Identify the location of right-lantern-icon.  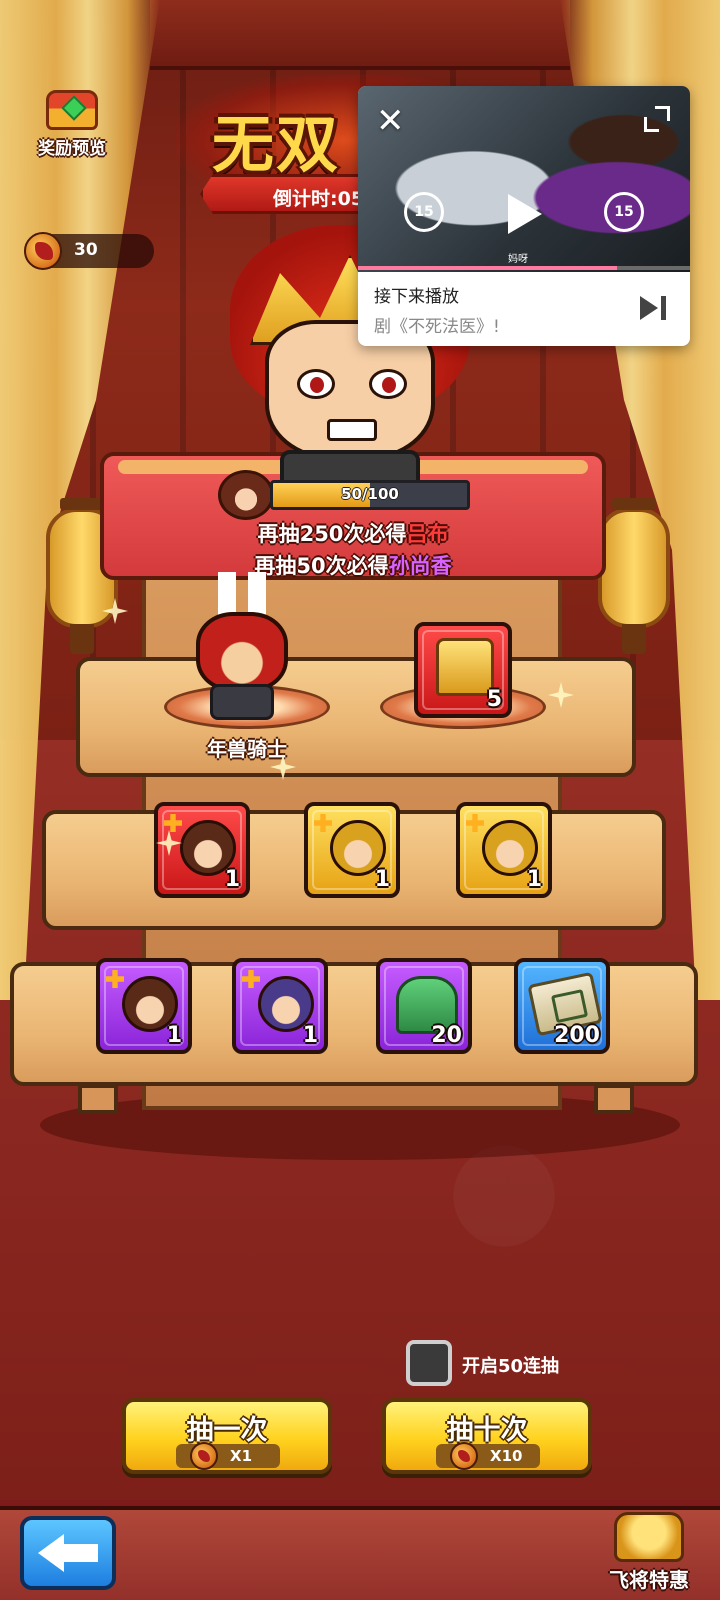
(634, 576).